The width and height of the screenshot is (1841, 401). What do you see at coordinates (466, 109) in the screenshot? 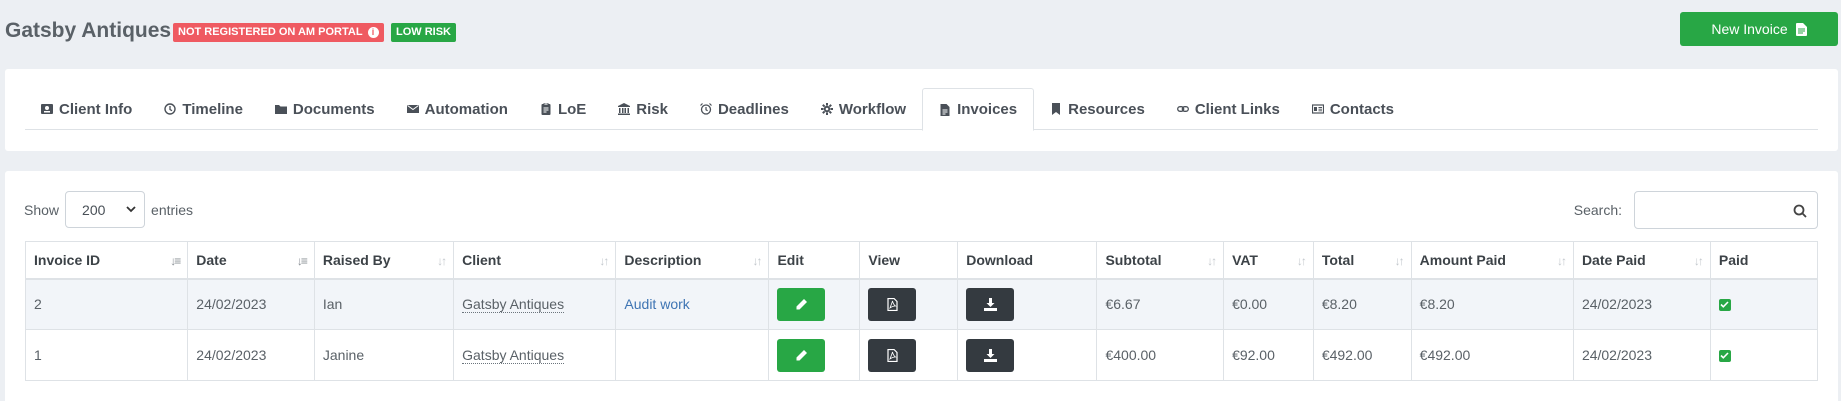
I see `tab-label: Automation` at bounding box center [466, 109].